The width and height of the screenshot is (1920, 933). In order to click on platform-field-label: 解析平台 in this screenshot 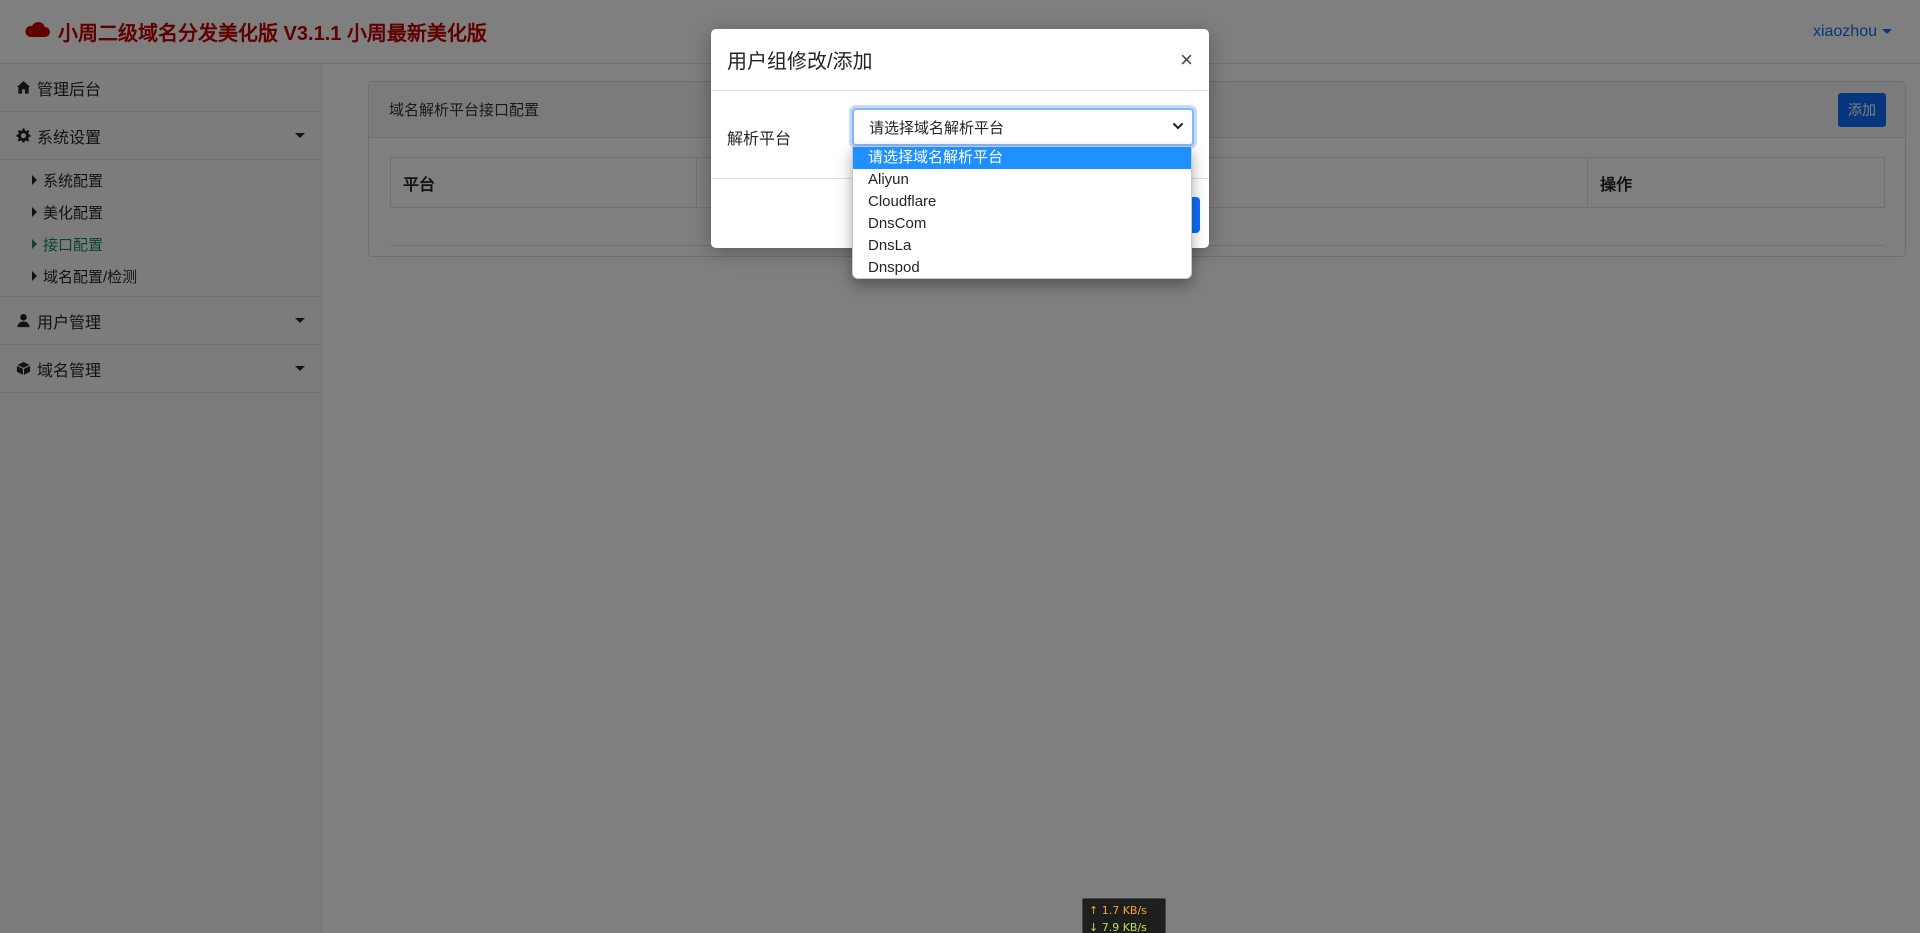, I will do `click(759, 139)`.